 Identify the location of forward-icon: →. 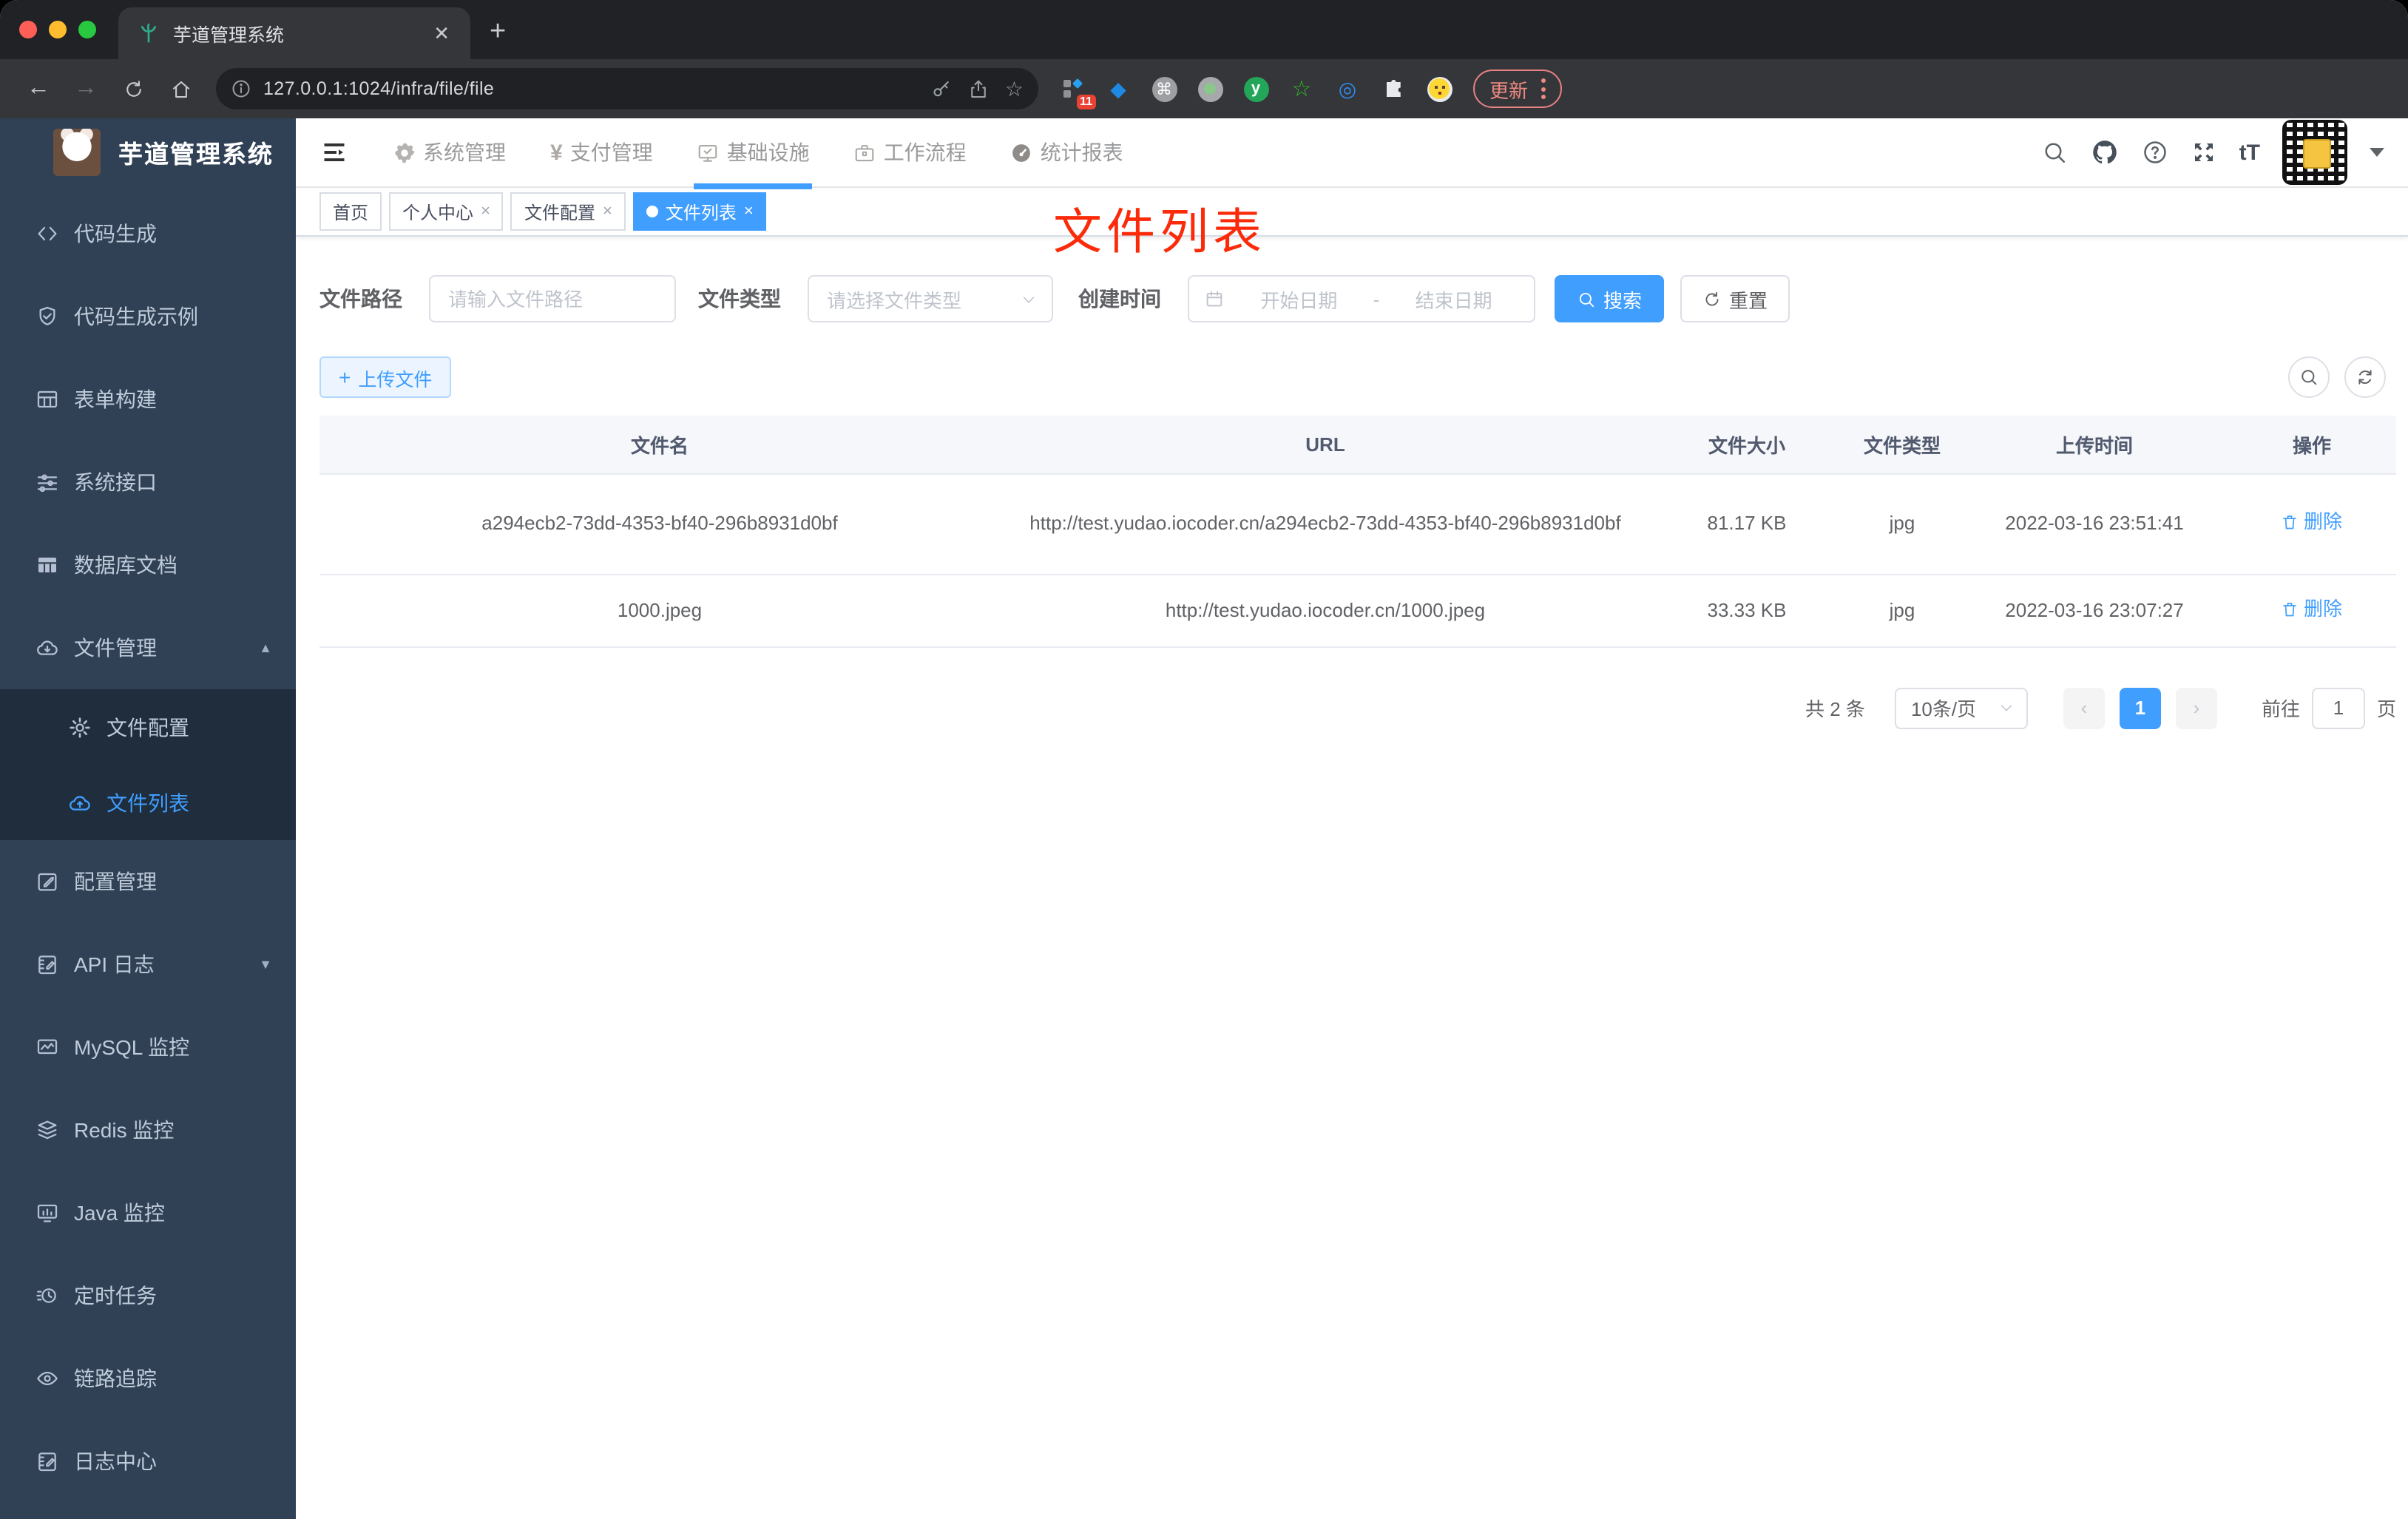
(86, 88).